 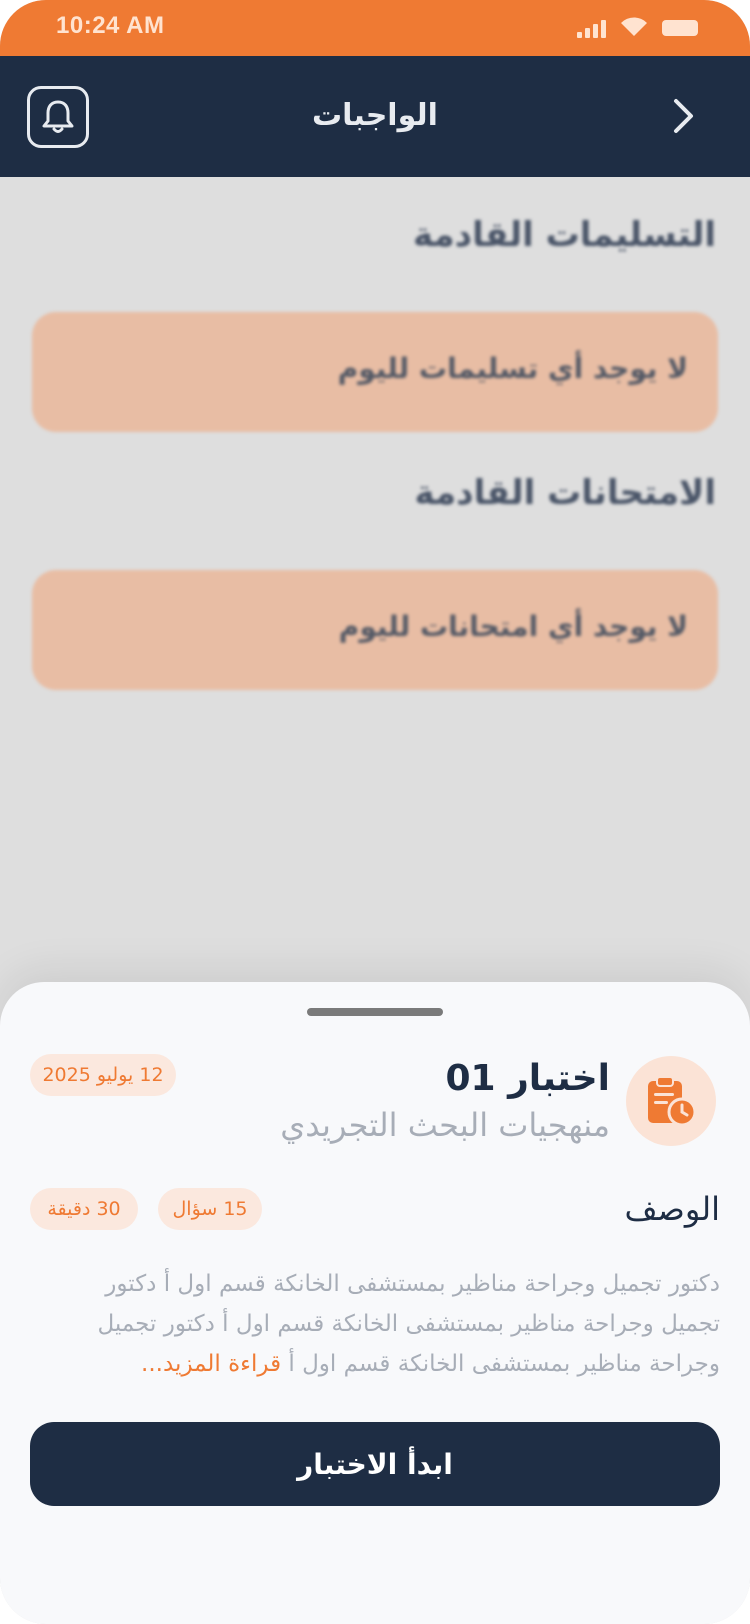 I want to click on signal-icon, so click(x=591, y=28).